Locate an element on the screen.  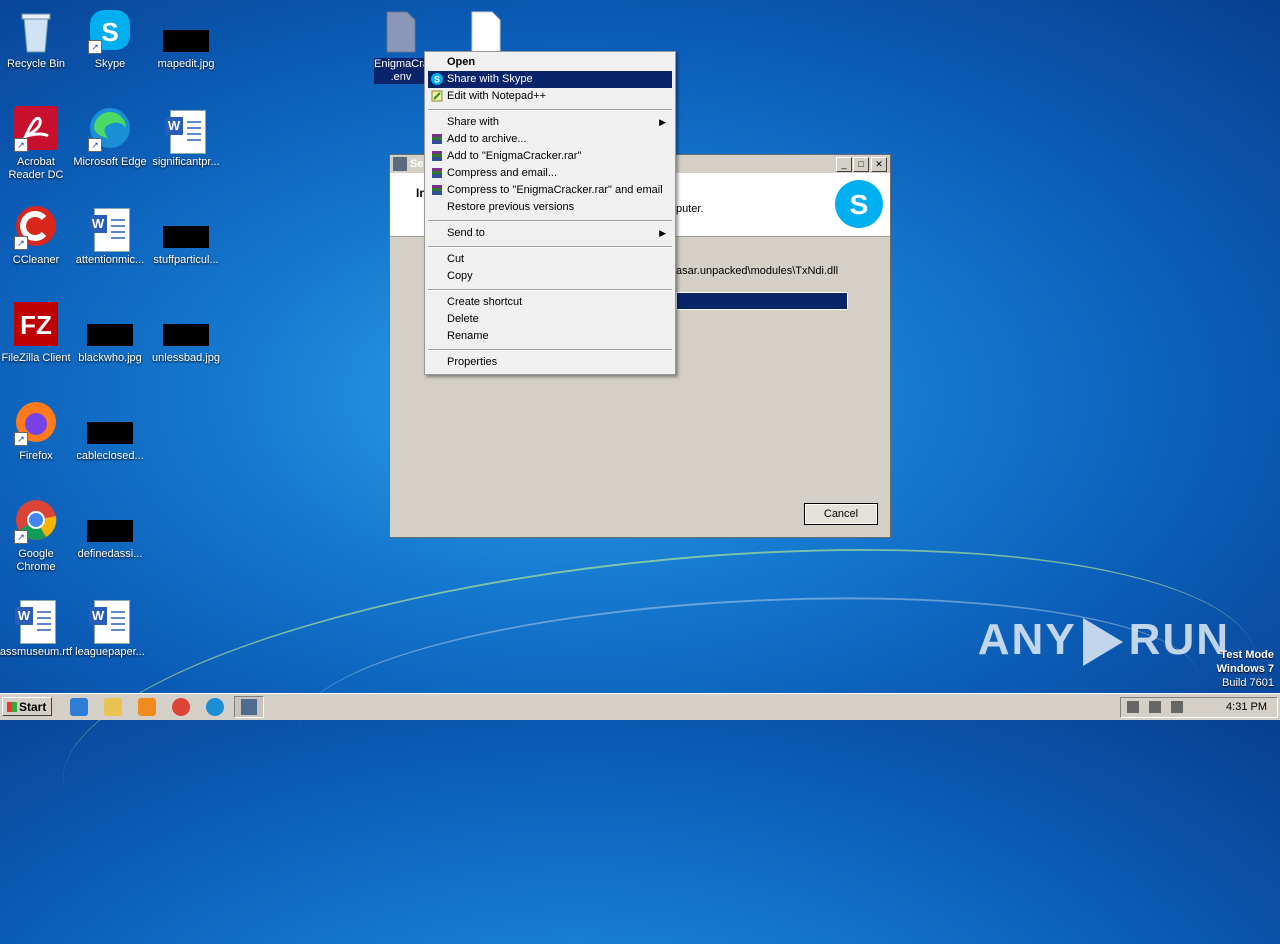
desktop-icon-acrobat: ↗ Acrobat Reader DC is located at coordinates (37, 144).